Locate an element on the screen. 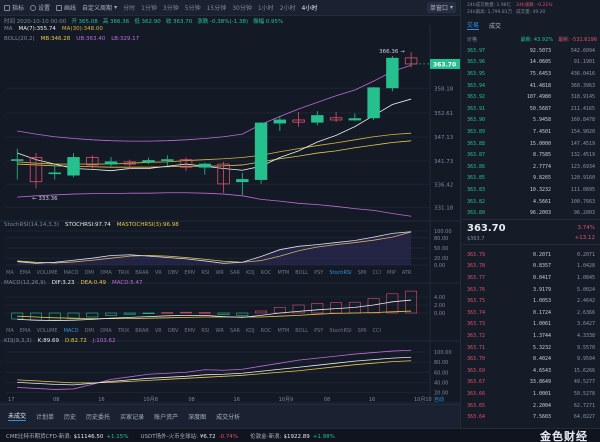 This screenshot has height=442, width=600. asks-row: 363.89 7.4501 154.9020 is located at coordinates (530, 132).